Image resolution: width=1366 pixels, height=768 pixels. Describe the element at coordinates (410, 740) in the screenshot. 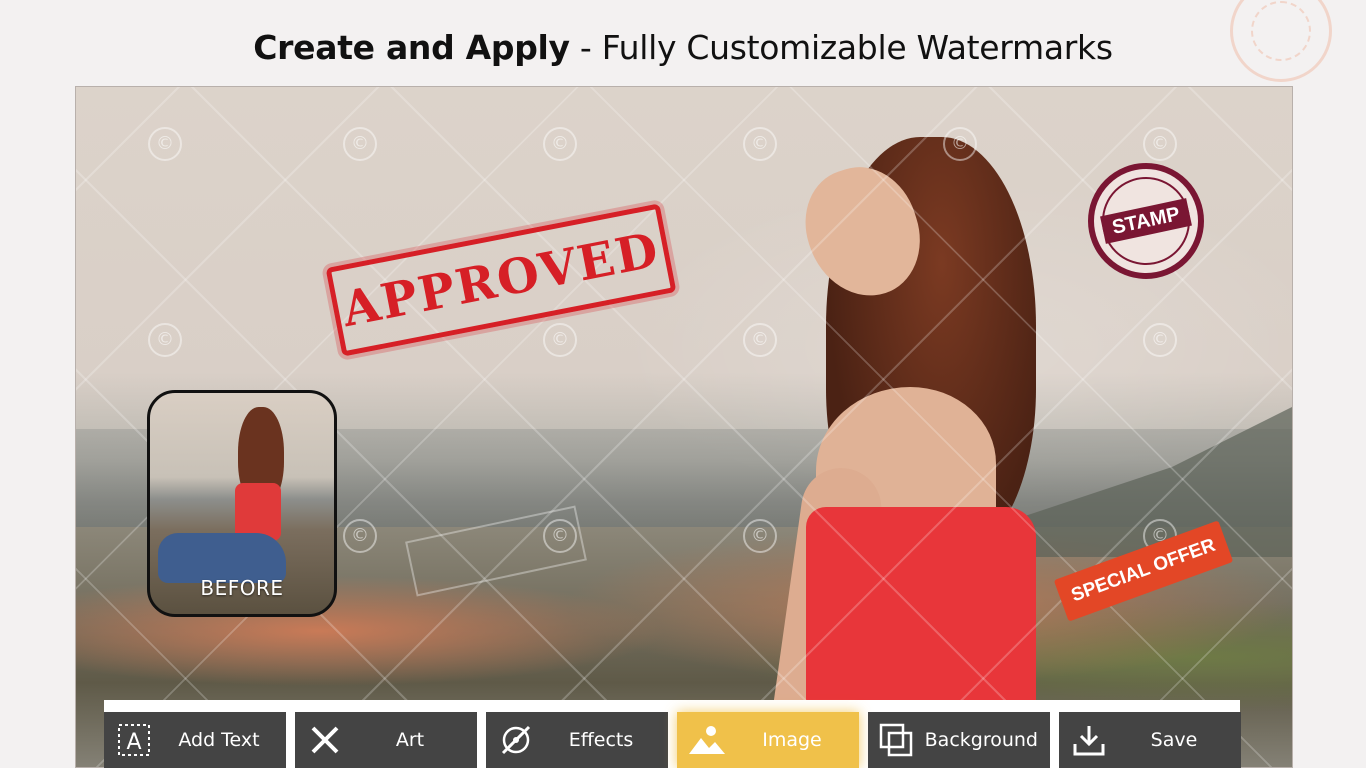

I see `art-label: Art` at that location.